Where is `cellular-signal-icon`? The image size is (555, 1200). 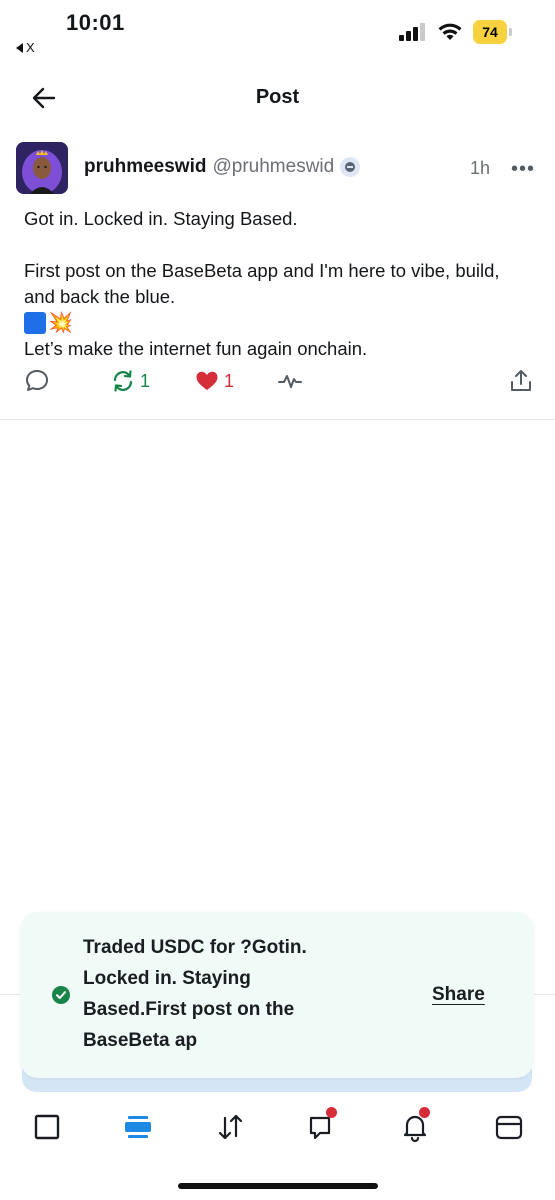 cellular-signal-icon is located at coordinates (412, 32).